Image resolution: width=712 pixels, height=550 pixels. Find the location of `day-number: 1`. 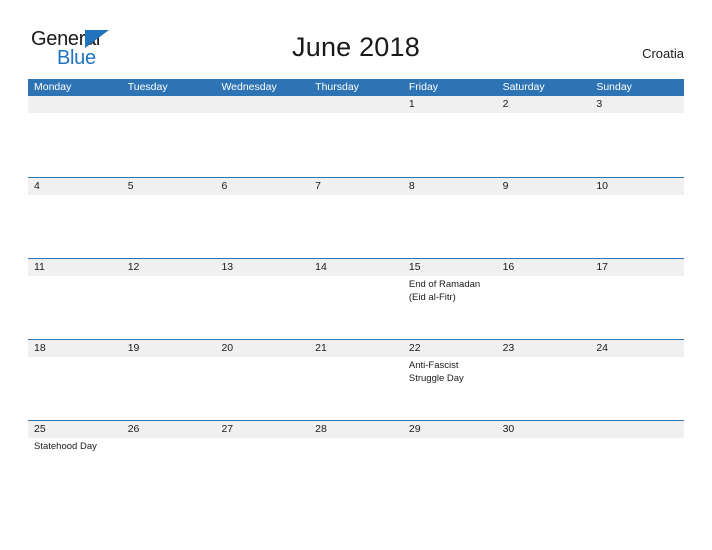

day-number: 1 is located at coordinates (450, 104).